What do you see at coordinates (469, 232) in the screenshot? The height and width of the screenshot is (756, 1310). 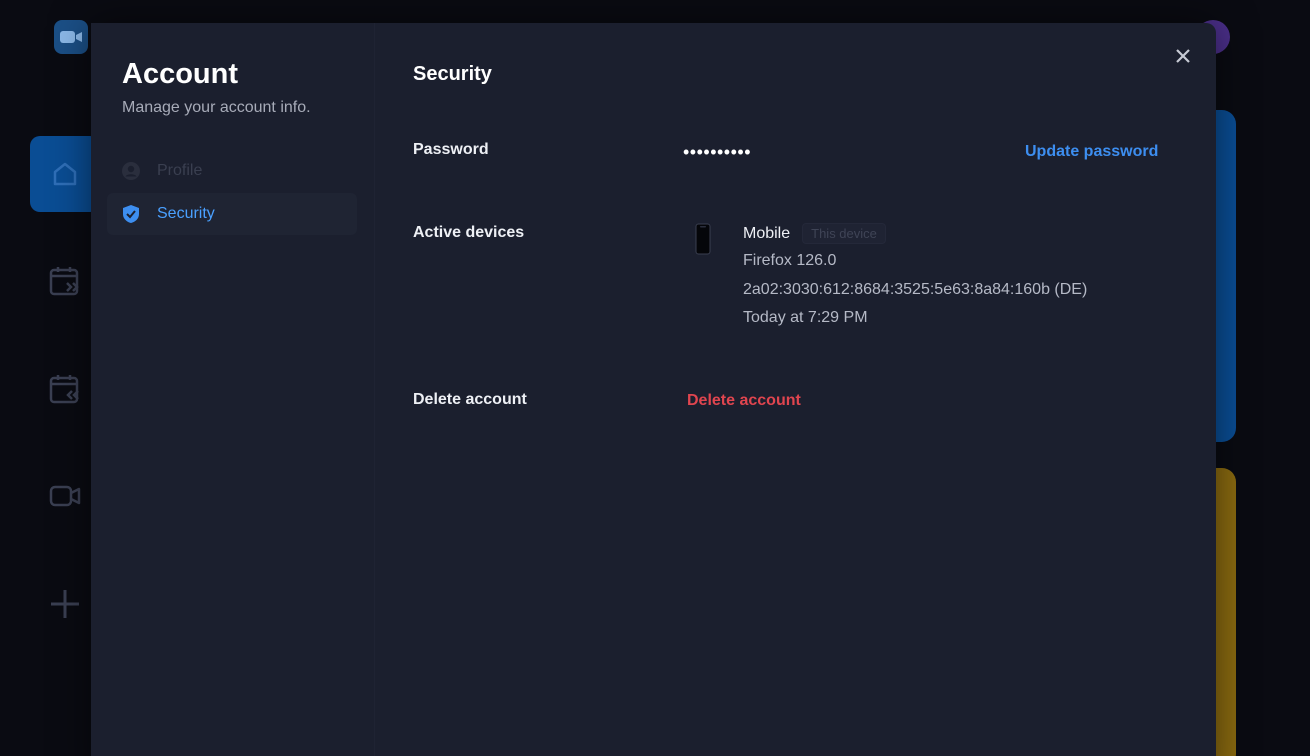 I see `active-devices-label: Active devices` at bounding box center [469, 232].